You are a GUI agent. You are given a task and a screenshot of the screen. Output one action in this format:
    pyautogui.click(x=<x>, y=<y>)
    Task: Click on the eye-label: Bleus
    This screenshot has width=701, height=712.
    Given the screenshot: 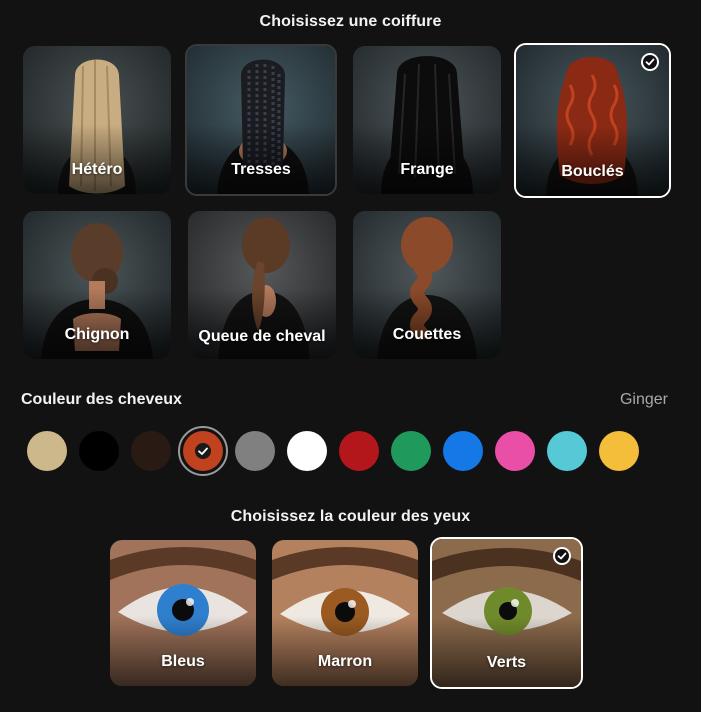 What is the action you would take?
    pyautogui.click(x=183, y=661)
    